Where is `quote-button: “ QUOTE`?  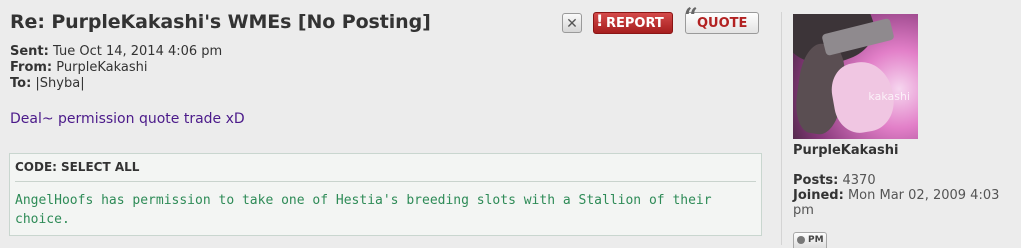 quote-button: “ QUOTE is located at coordinates (721, 19).